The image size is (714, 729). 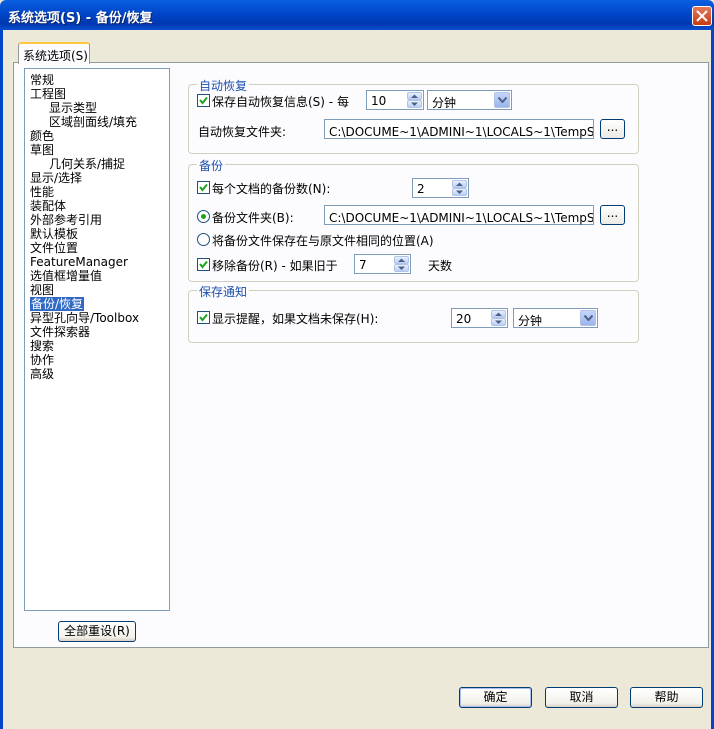 I want to click on auto-recover-unit-value: 分钟, so click(x=444, y=103).